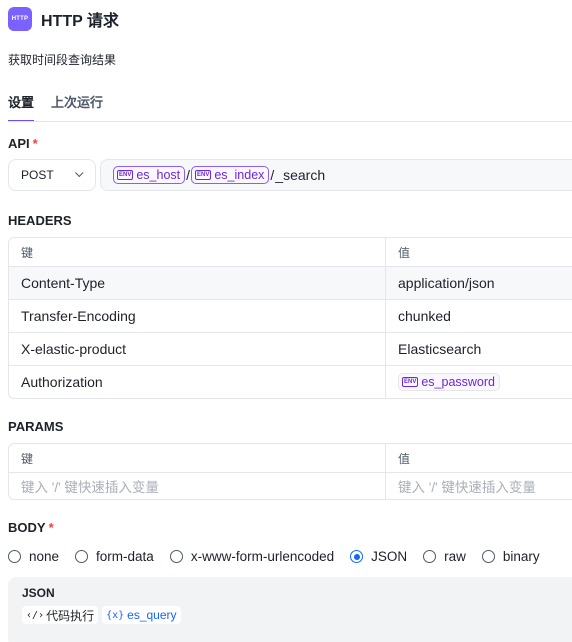 The height and width of the screenshot is (642, 572). I want to click on table-row: X-elastic-product Elasticsearch, so click(290, 348).